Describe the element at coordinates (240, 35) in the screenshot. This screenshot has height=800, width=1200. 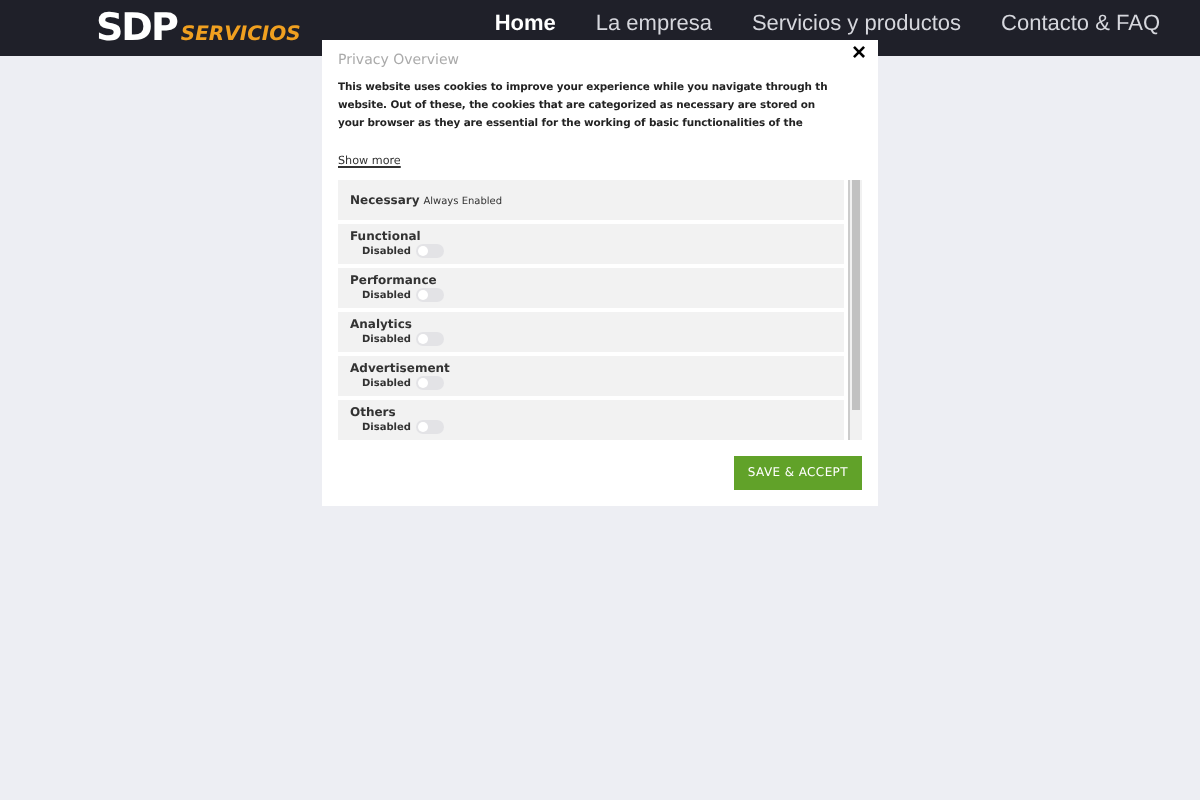
I see `logo-subtitle: SERVICIOS` at that location.